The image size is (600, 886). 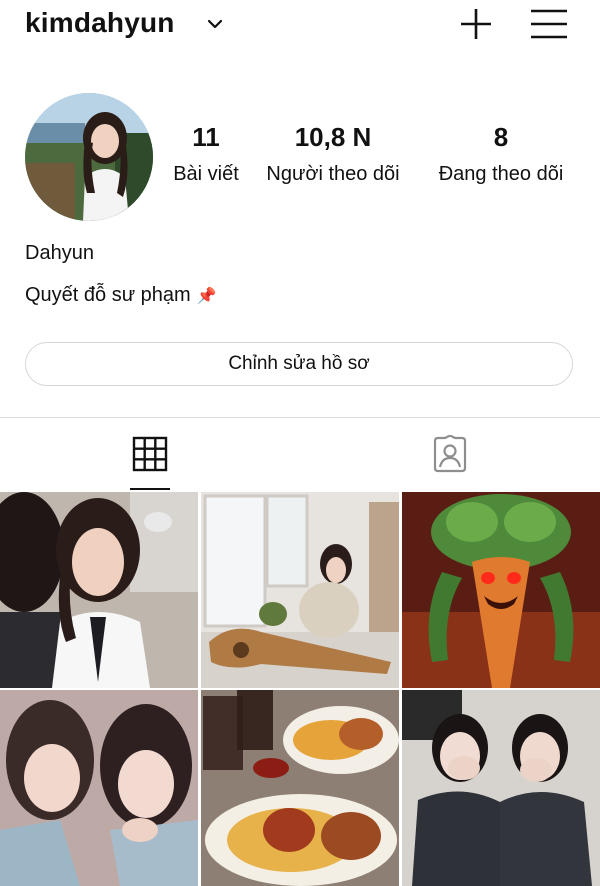 I want to click on tab-tagged, so click(x=450, y=454).